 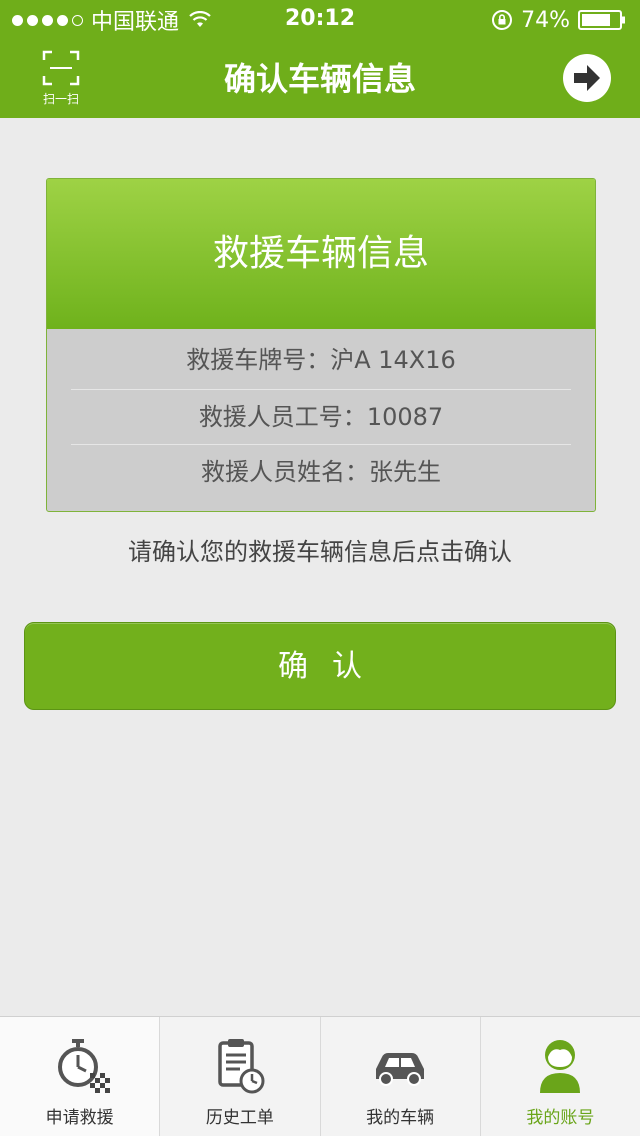 I want to click on scan-button: 扫一扫, so click(x=61, y=80).